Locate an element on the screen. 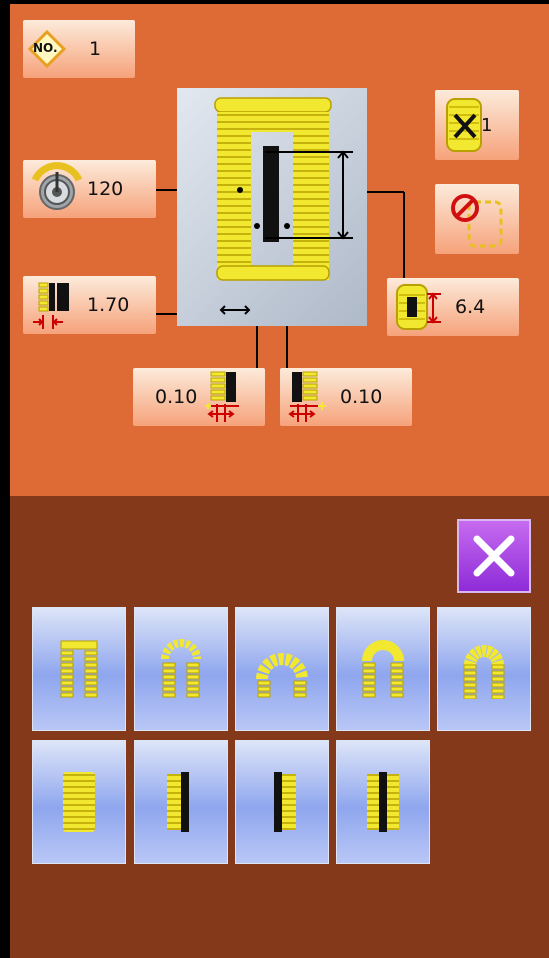  diamond-icon: NO. is located at coordinates (52, 49).